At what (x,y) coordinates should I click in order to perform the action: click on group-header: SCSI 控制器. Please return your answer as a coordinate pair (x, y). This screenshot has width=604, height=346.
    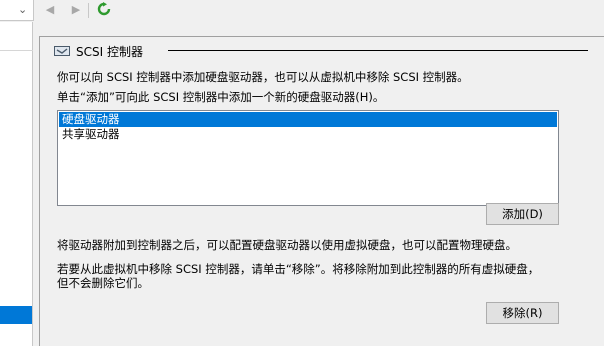
    Looking at the image, I should click on (98, 51).